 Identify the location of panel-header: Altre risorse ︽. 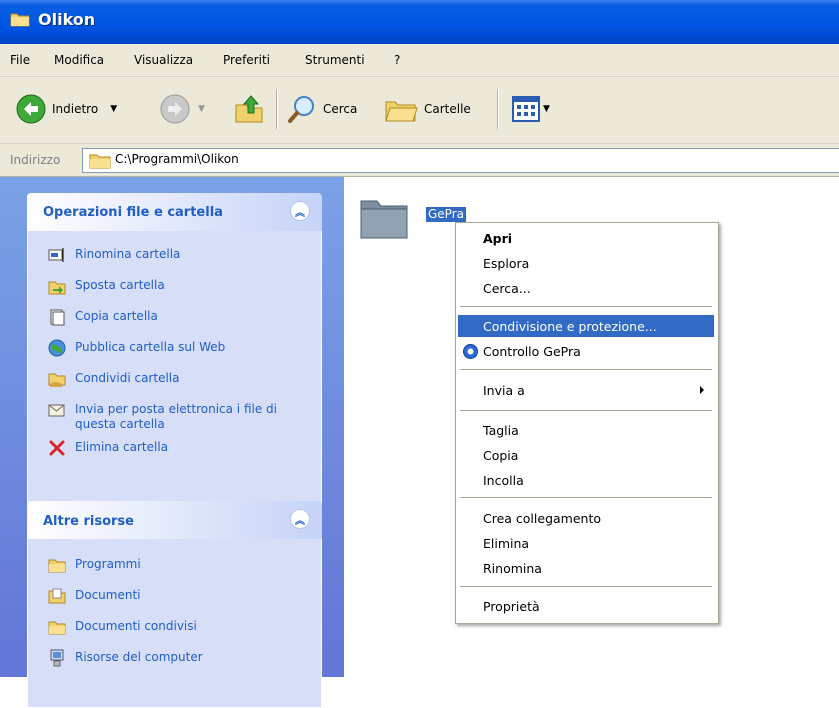
(174, 520).